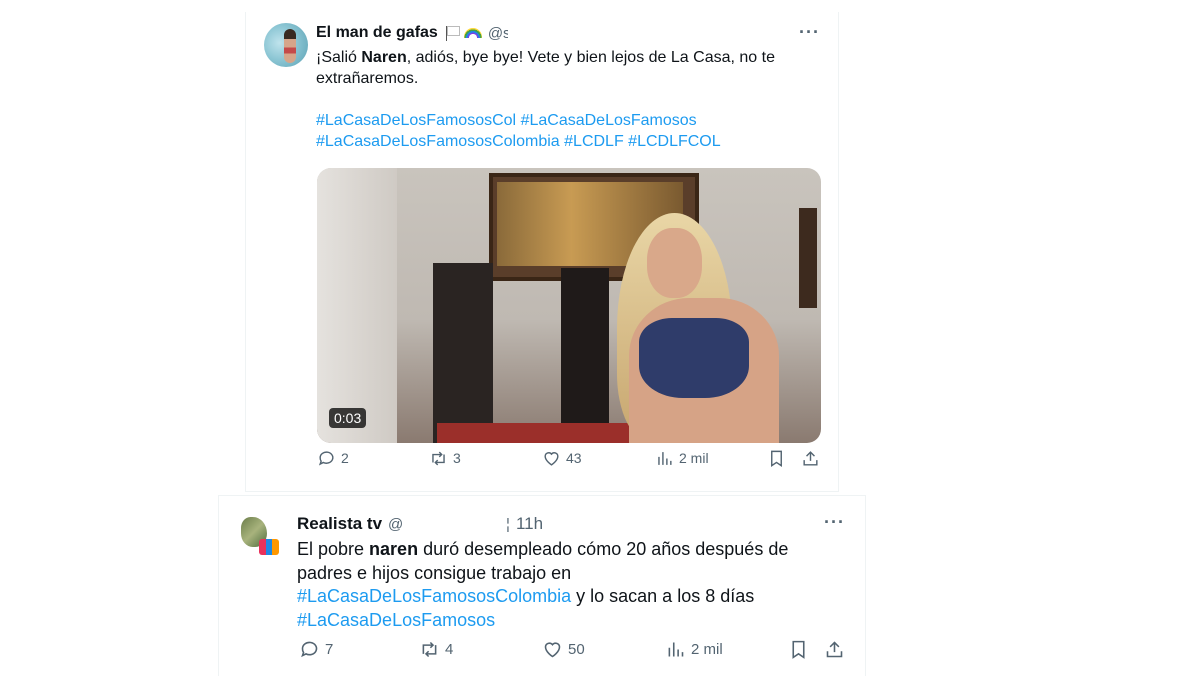  What do you see at coordinates (377, 33) in the screenshot?
I see `author-name: El man de gafas` at bounding box center [377, 33].